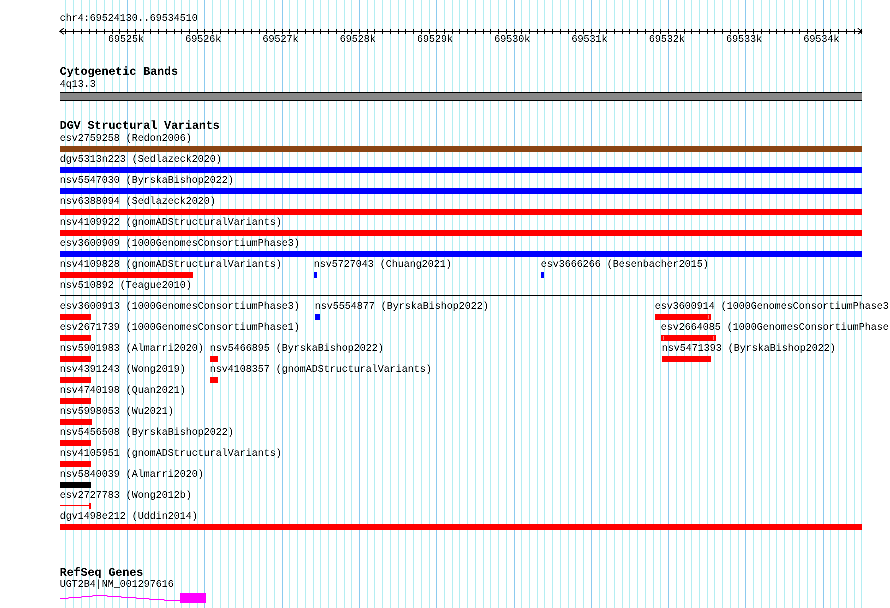  I want to click on variant-label: nsv5466895 (ByrskaBishop2022), so click(297, 350).